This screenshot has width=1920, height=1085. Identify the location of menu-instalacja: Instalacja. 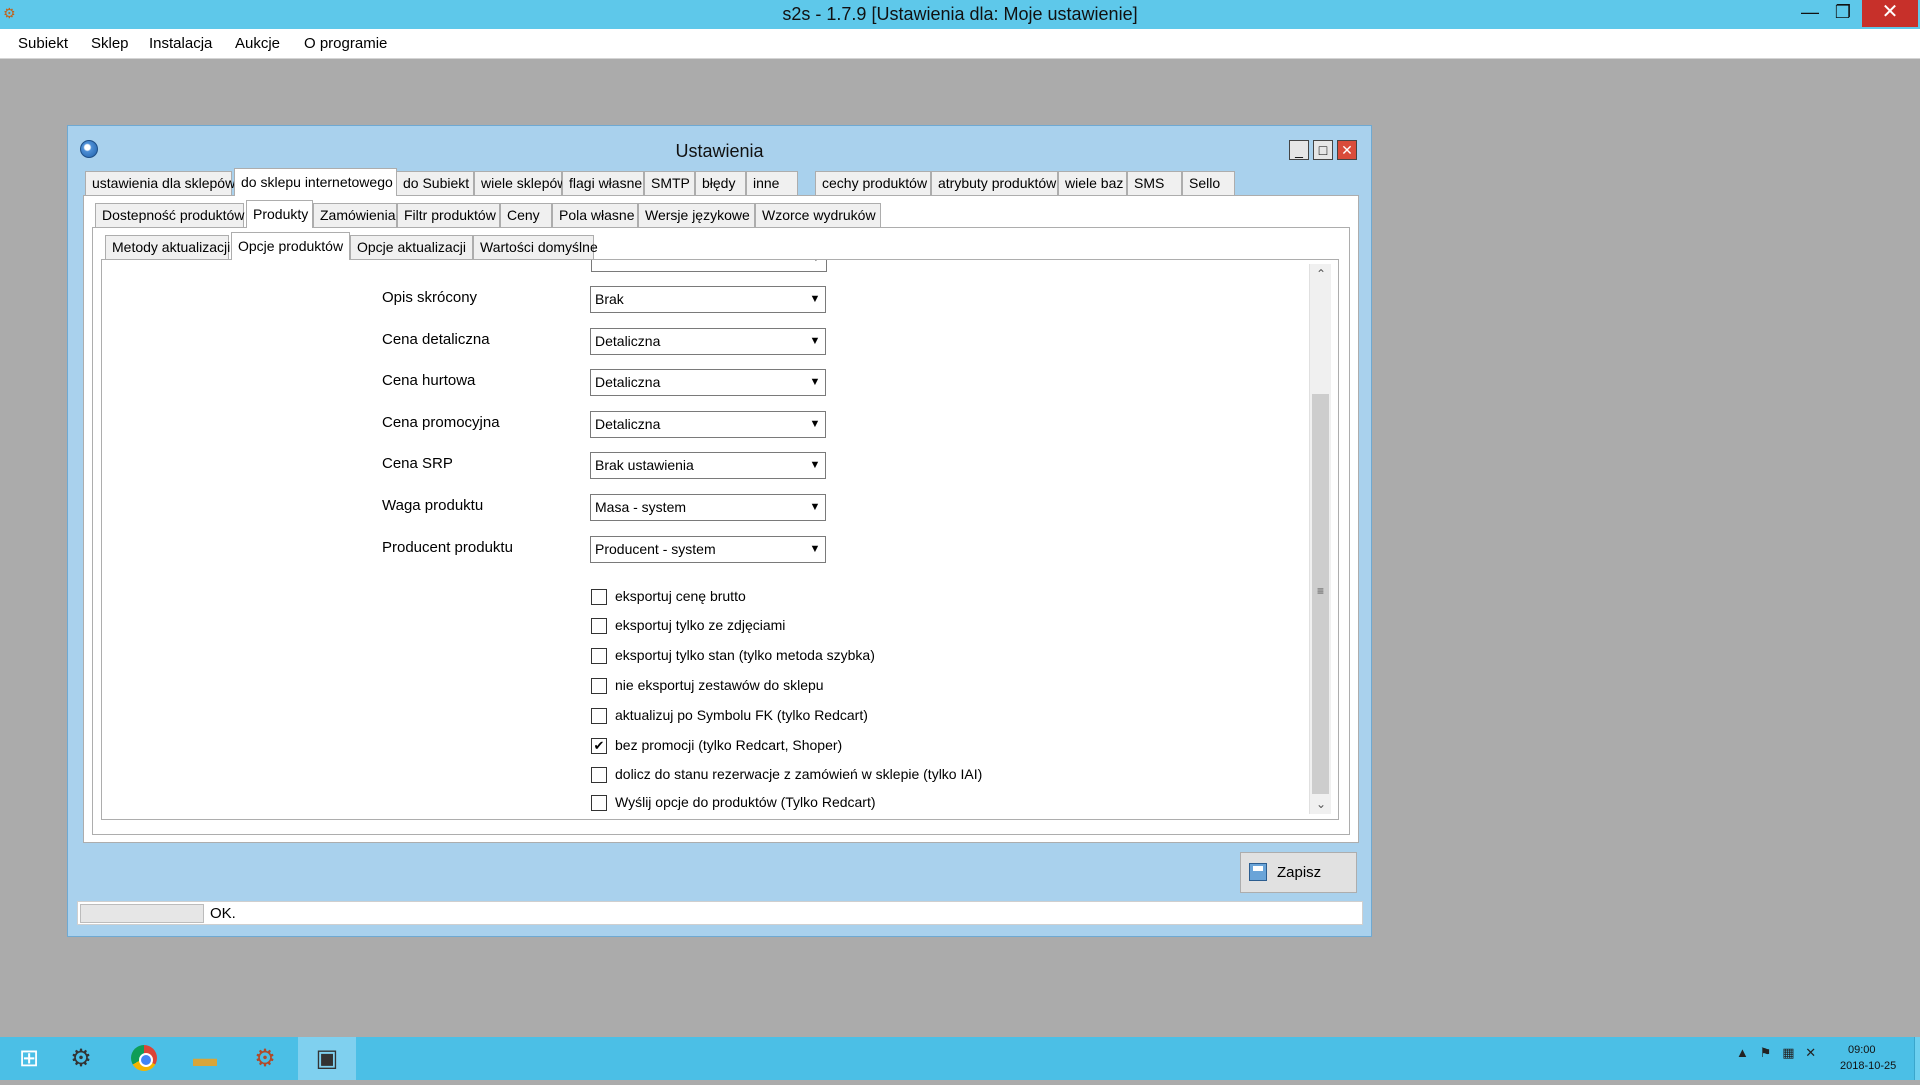
(180, 43).